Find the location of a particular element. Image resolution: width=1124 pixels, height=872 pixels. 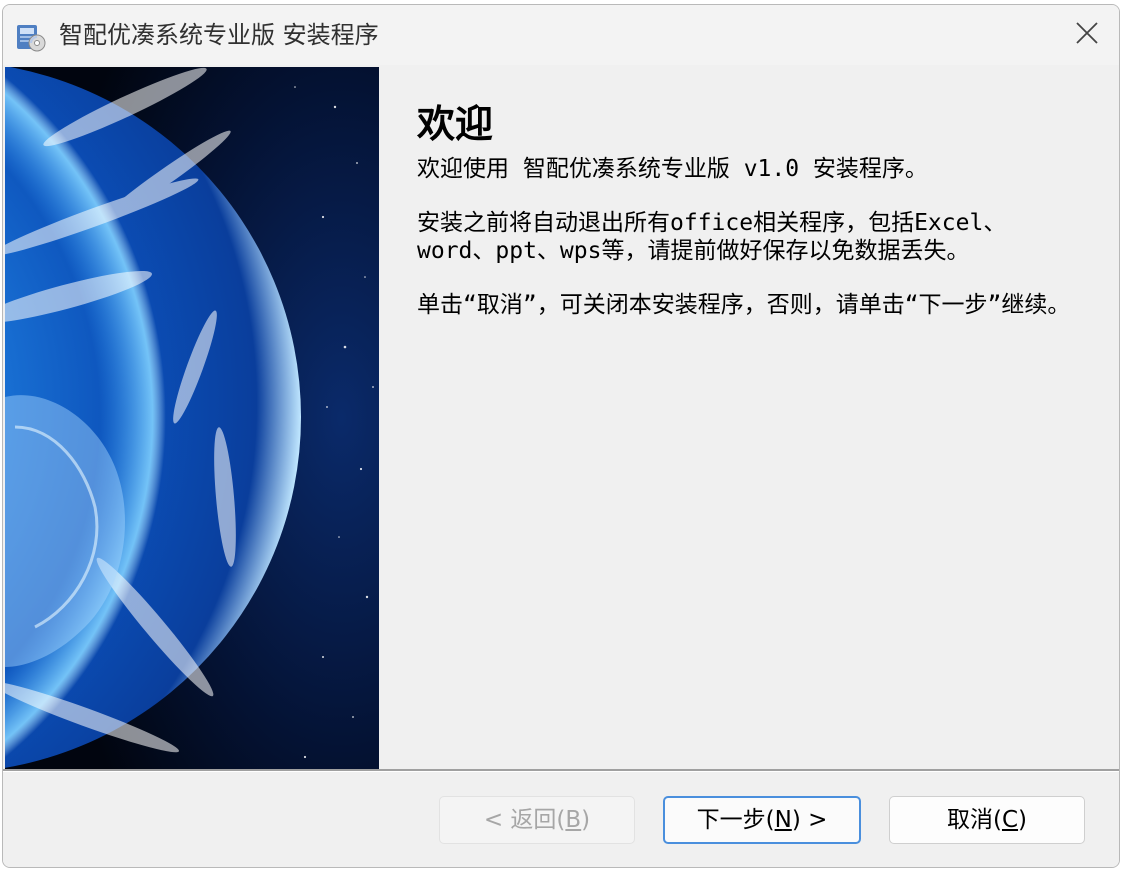

next-button: 下一步(N) > is located at coordinates (762, 820).